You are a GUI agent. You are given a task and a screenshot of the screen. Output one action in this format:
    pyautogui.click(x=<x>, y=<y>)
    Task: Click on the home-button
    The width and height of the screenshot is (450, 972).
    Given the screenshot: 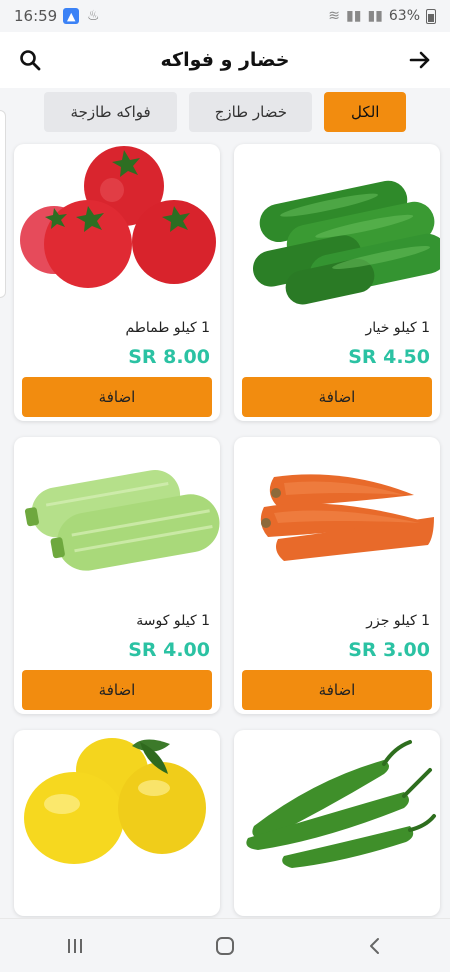 What is the action you would take?
    pyautogui.click(x=225, y=946)
    